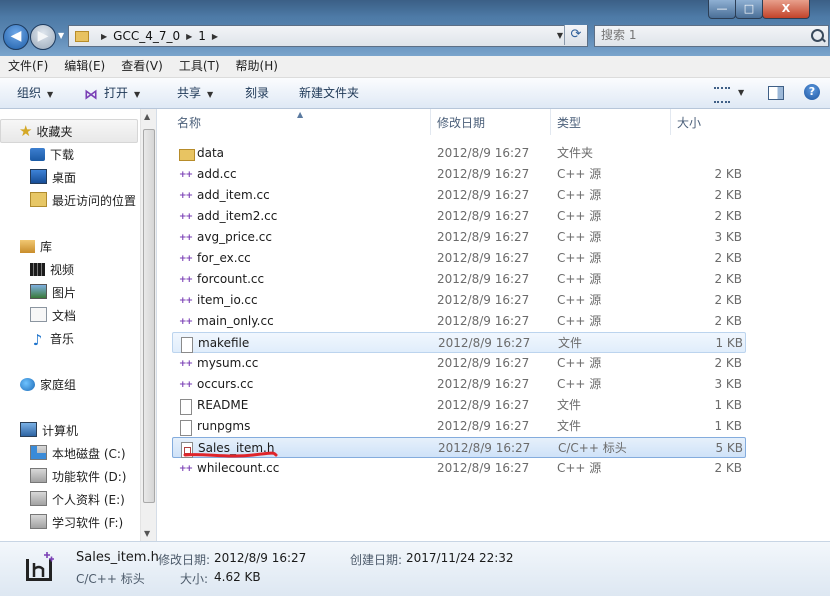 The width and height of the screenshot is (830, 596). What do you see at coordinates (38, 176) in the screenshot?
I see `desktop-icon` at bounding box center [38, 176].